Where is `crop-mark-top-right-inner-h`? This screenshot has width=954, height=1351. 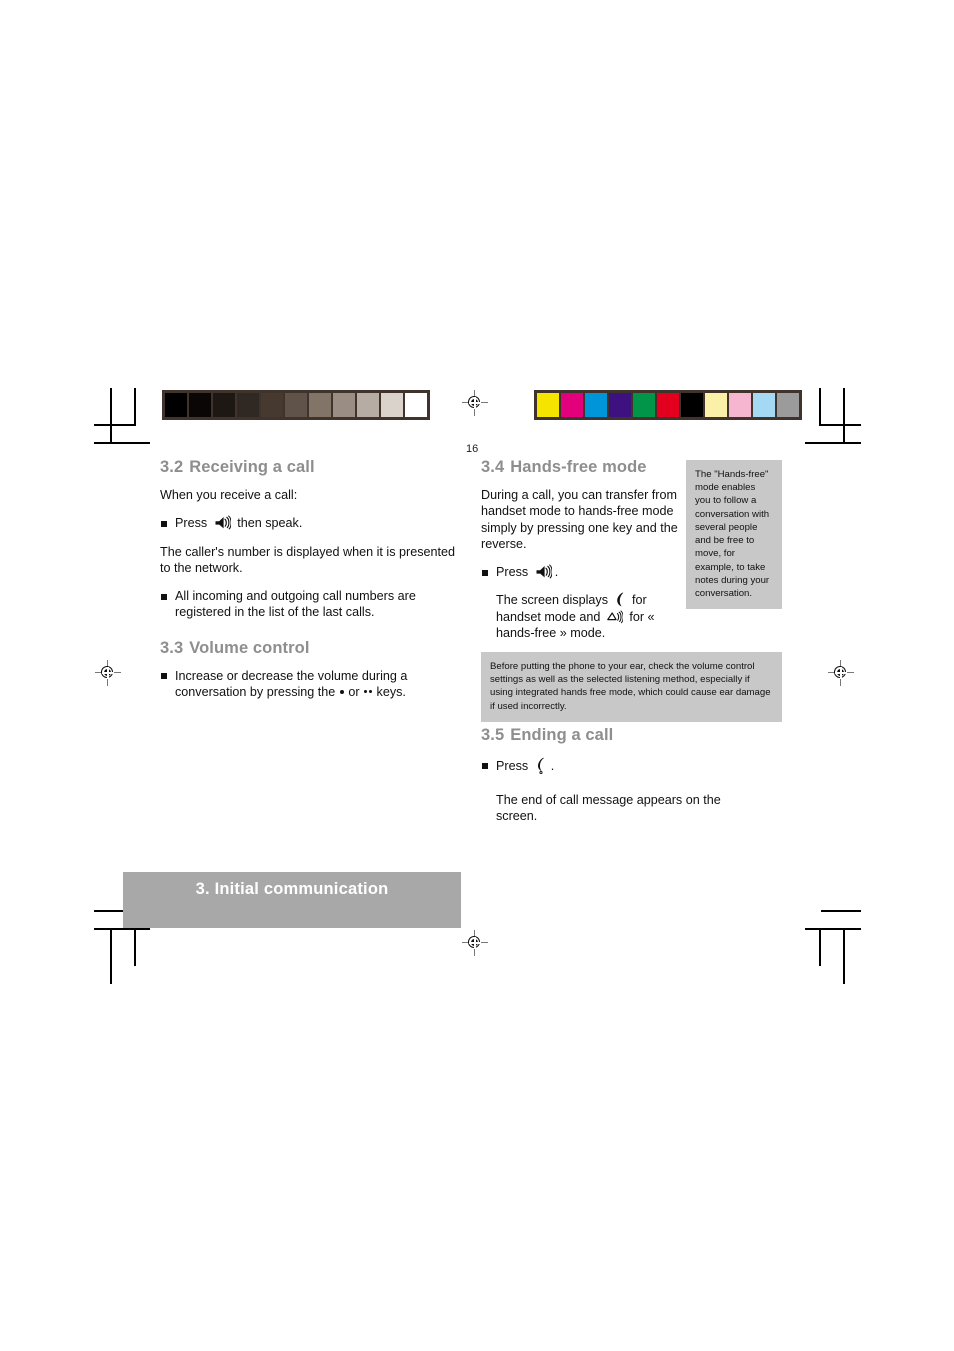 crop-mark-top-right-inner-h is located at coordinates (841, 425).